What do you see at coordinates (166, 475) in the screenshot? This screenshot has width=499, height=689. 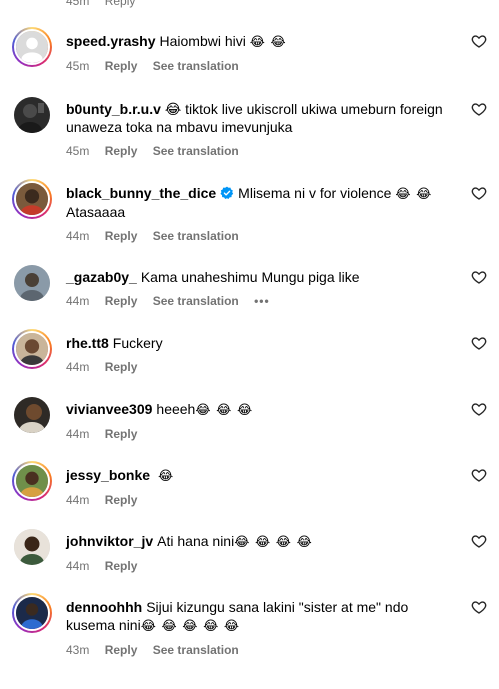 I see `comment-emoji: 😂` at bounding box center [166, 475].